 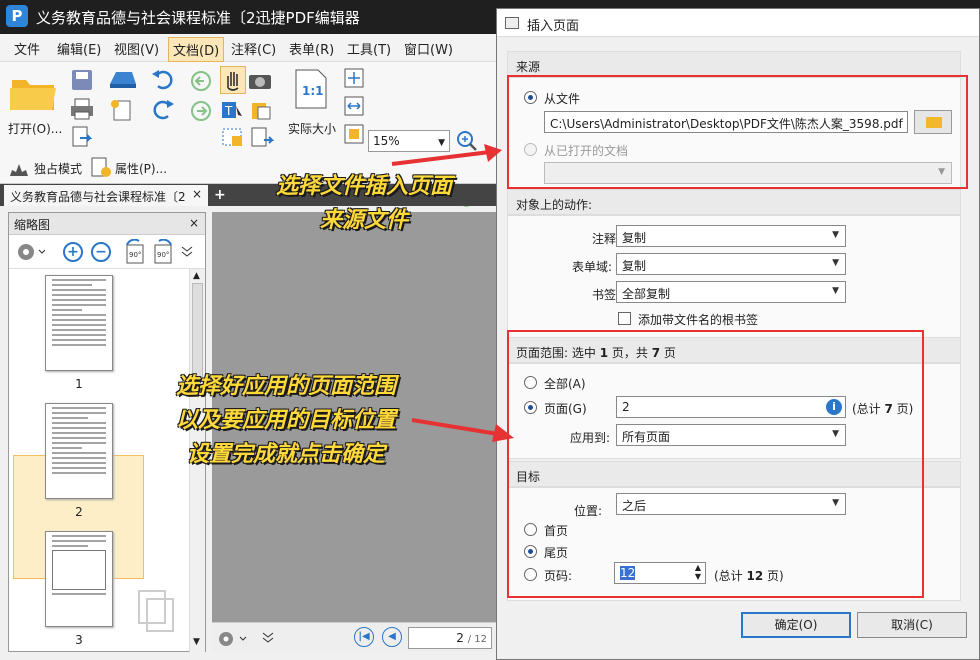 What do you see at coordinates (194, 223) in the screenshot?
I see `close-pane-icon: ×` at bounding box center [194, 223].